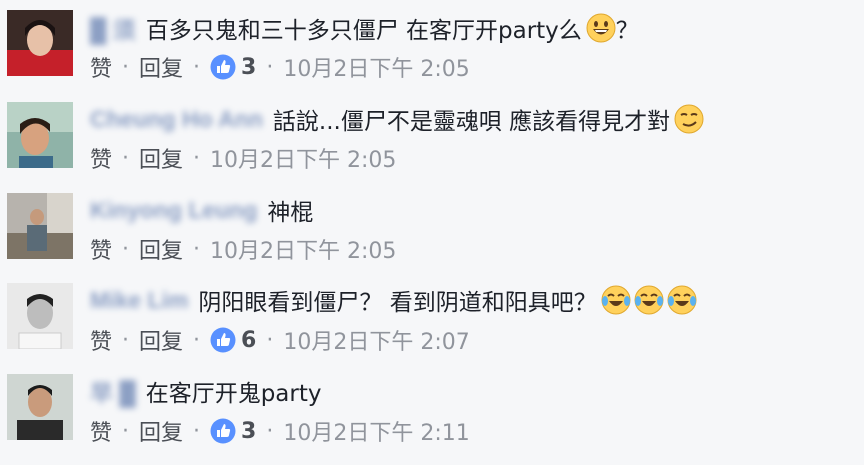  Describe the element at coordinates (176, 119) in the screenshot. I see `comment-author: Cheung Ho Ann` at that location.